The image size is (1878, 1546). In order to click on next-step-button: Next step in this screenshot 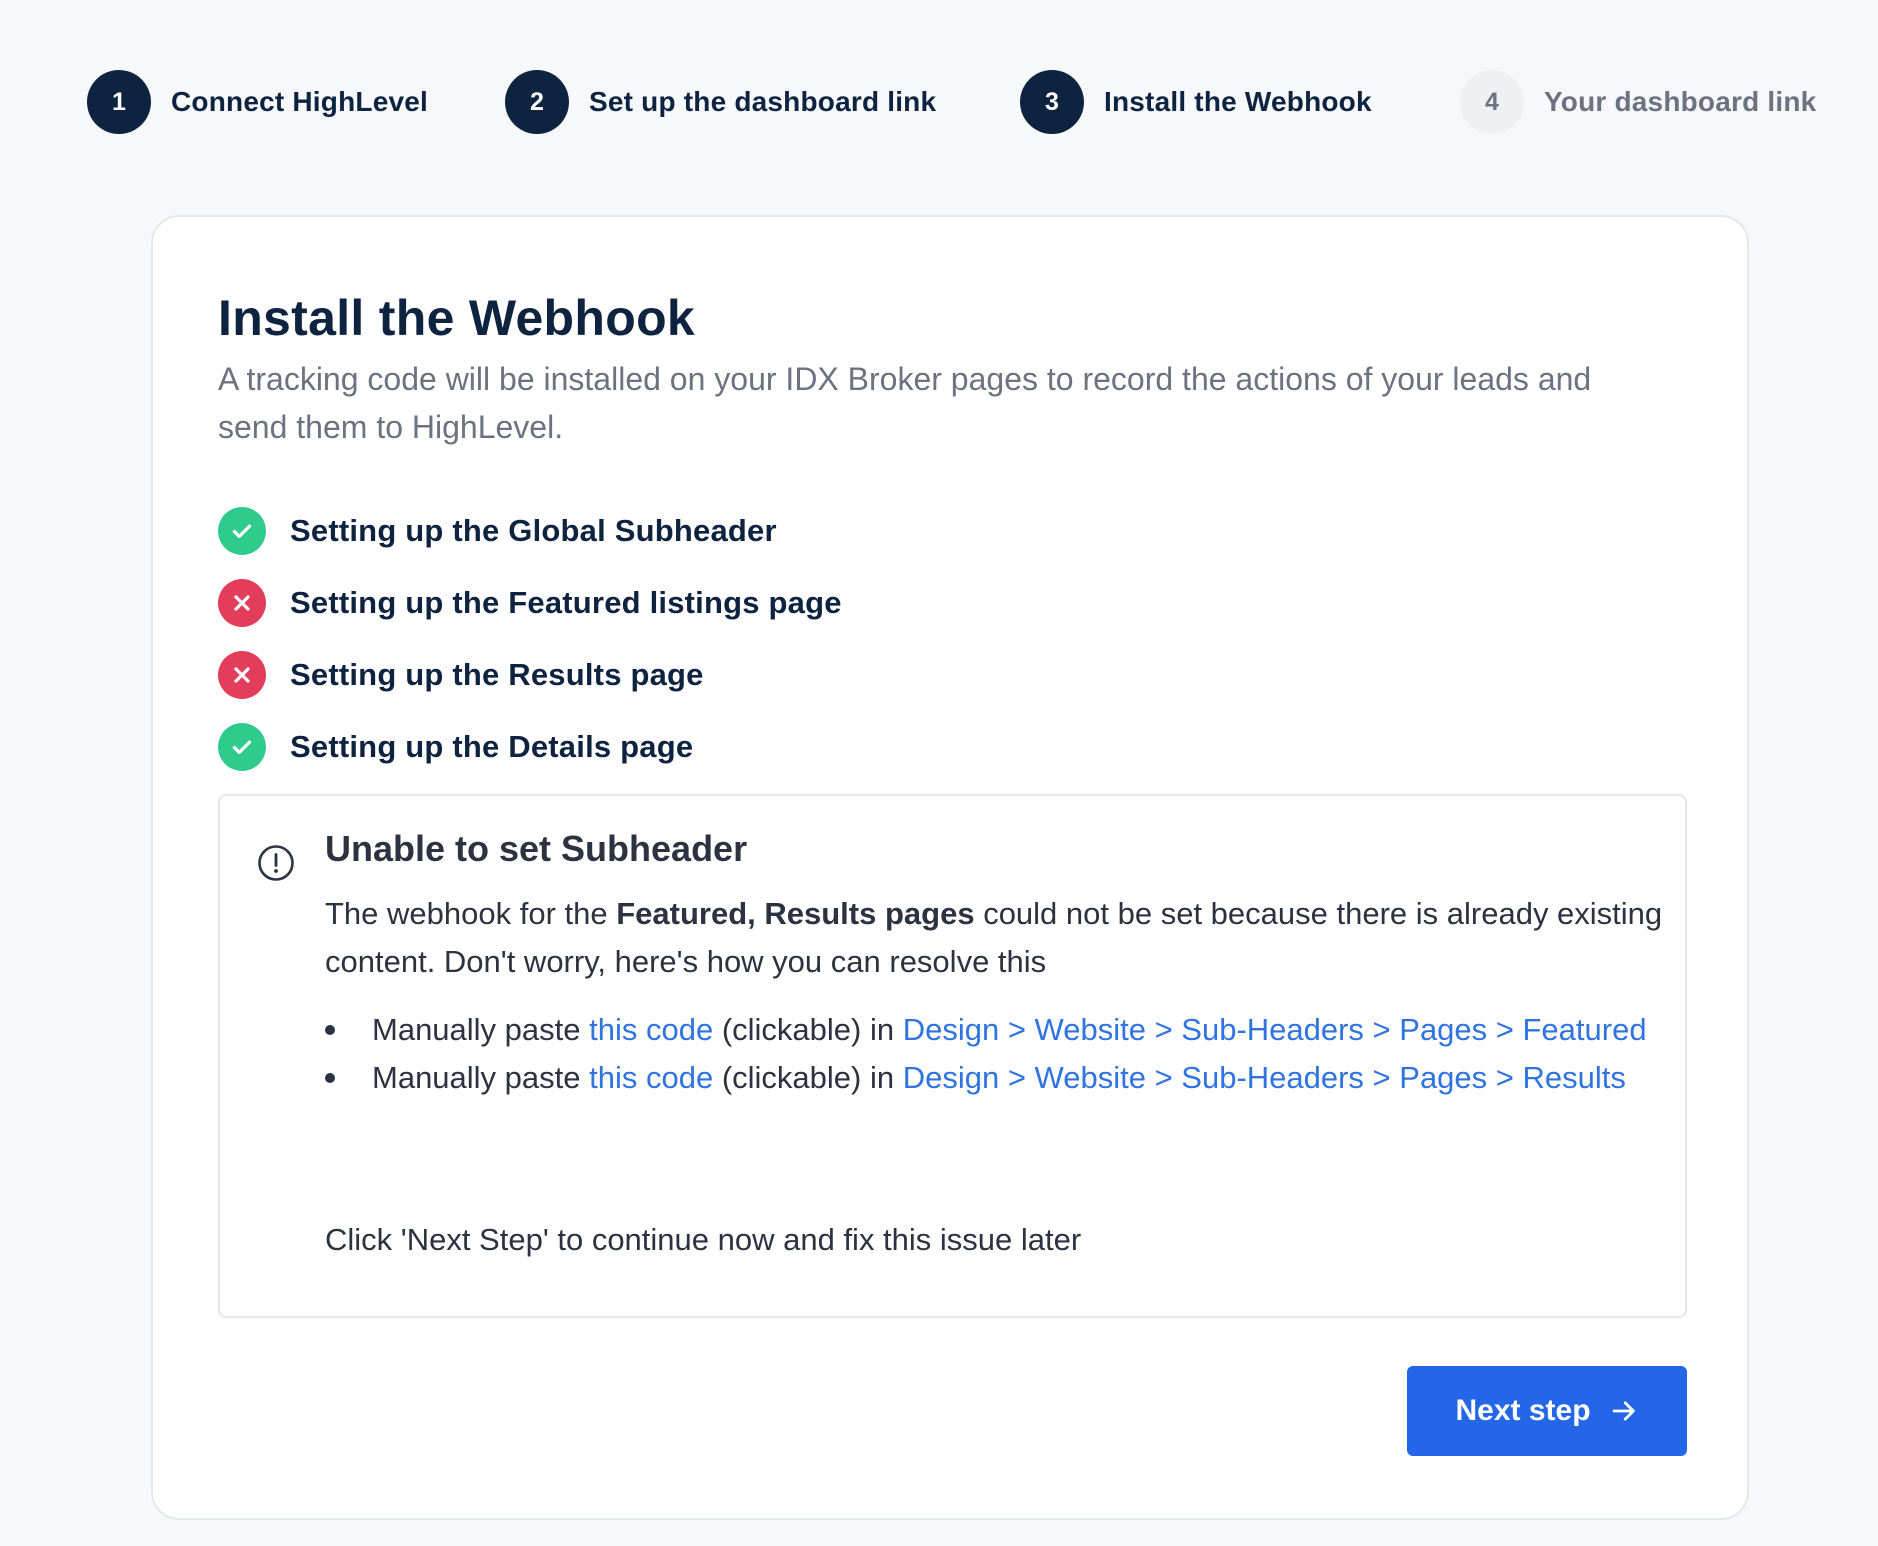, I will do `click(1547, 1411)`.